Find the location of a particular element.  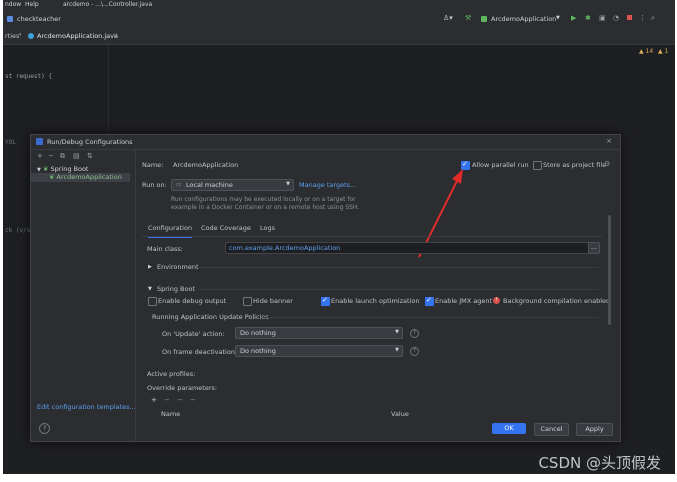

column-name-header: Name is located at coordinates (171, 414).